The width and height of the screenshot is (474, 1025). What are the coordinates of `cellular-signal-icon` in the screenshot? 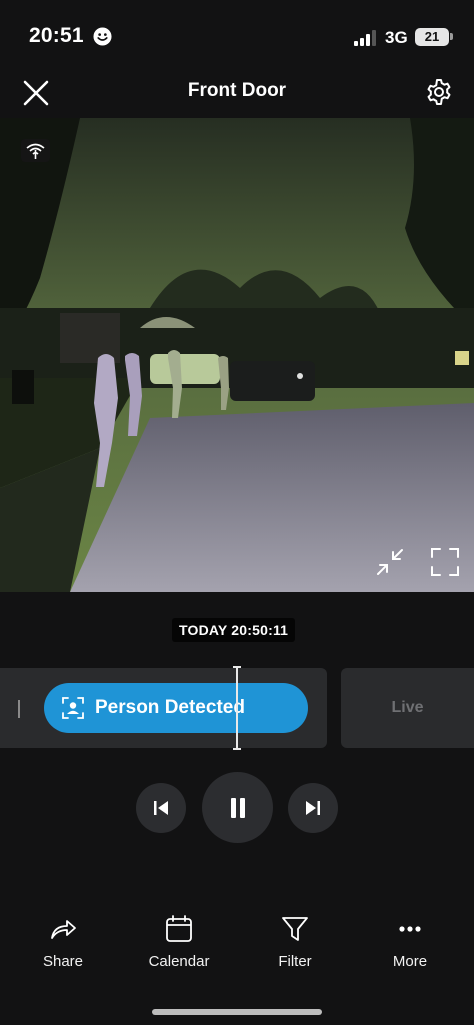 It's located at (365, 38).